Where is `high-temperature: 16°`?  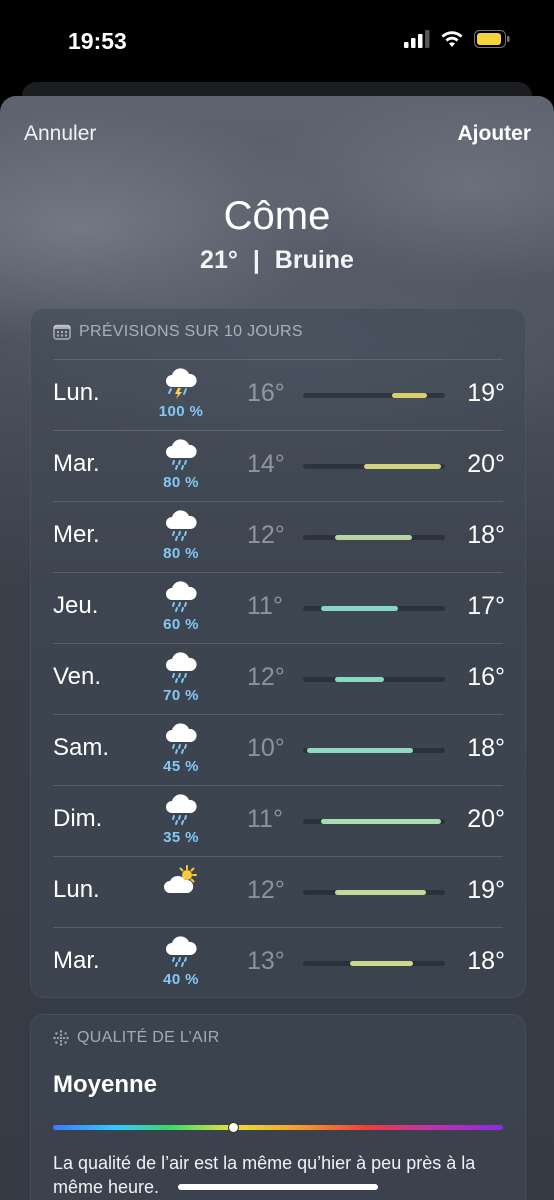
high-temperature: 16° is located at coordinates (486, 677).